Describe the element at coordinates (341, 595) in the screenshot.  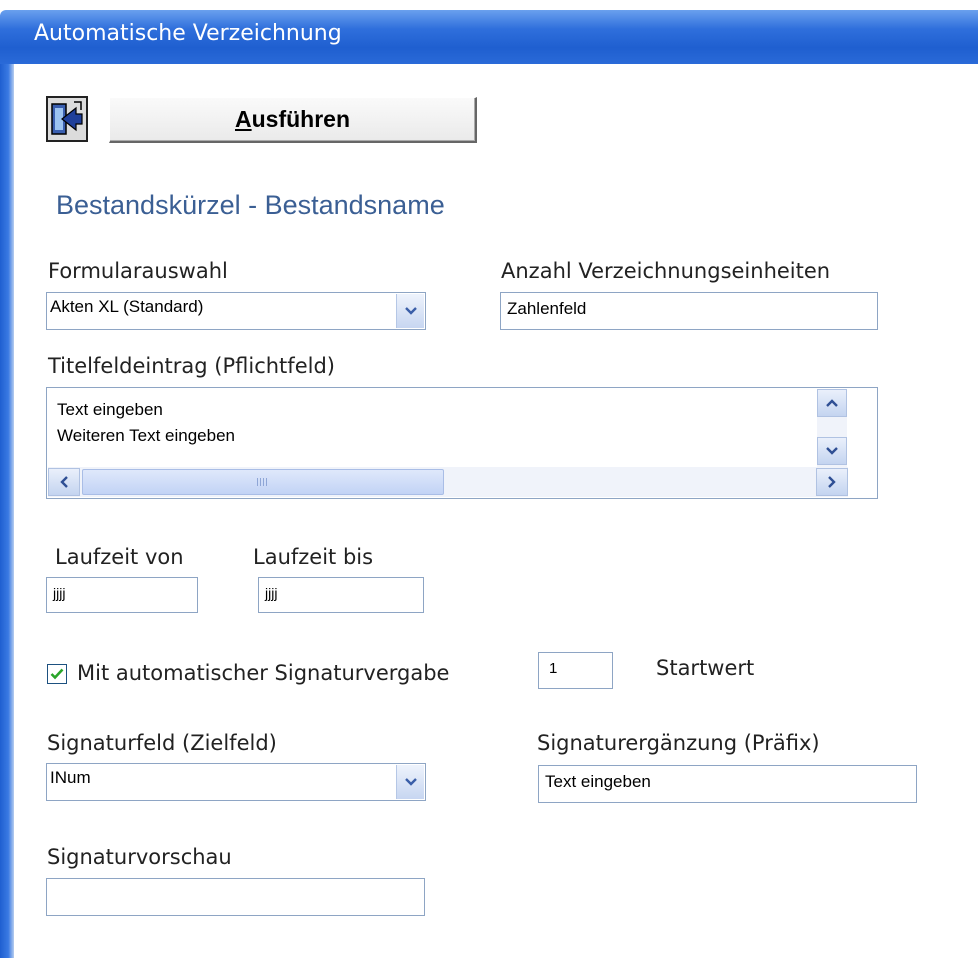
I see `runtime-to-input: jjjj` at that location.